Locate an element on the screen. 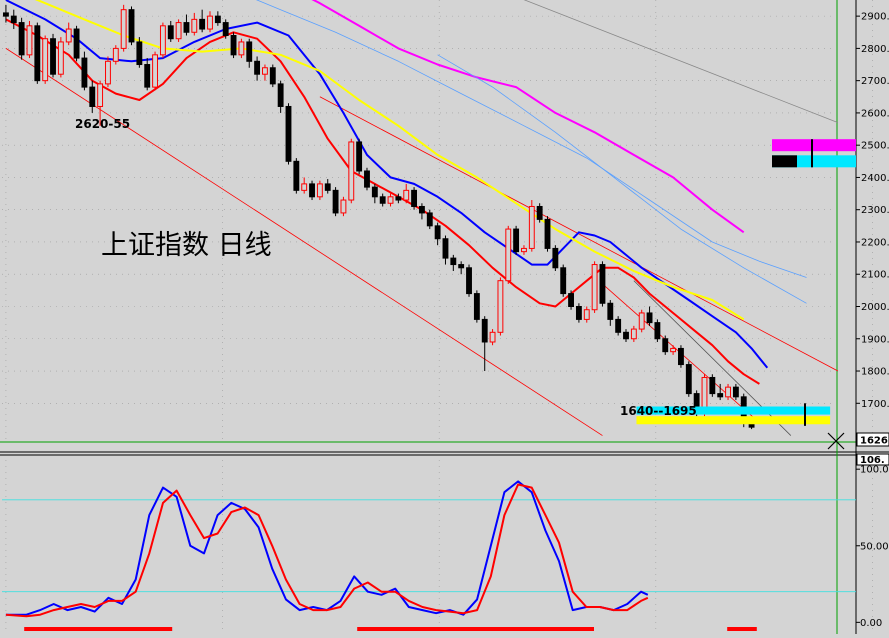 The width and height of the screenshot is (889, 638). annotation-label: 2620-55 is located at coordinates (102, 124).